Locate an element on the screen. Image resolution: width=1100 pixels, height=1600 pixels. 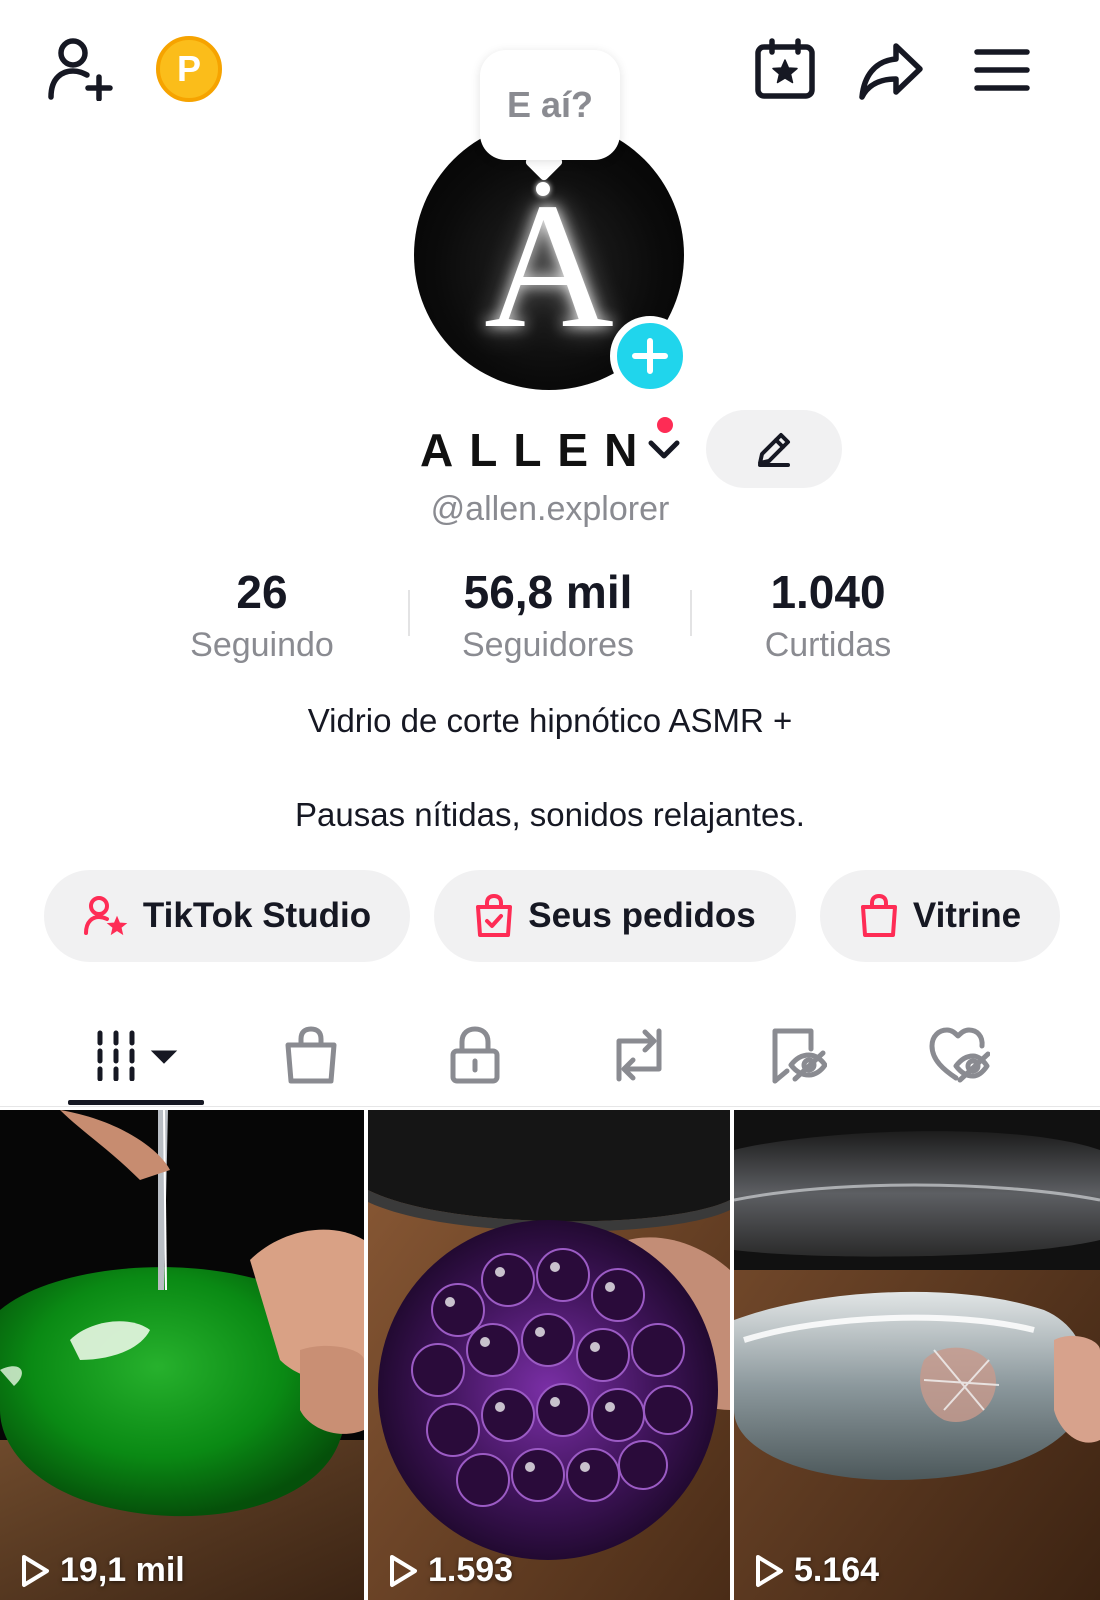
creator-star-icon is located at coordinates (105, 916).